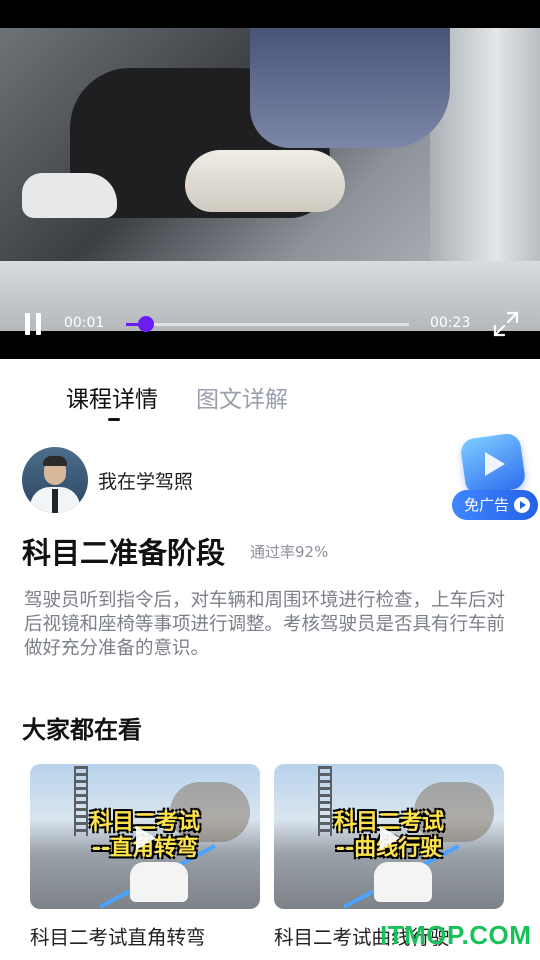 Image resolution: width=540 pixels, height=960 pixels. Describe the element at coordinates (112, 397) in the screenshot. I see `tab-course-details: 课程详情` at that location.